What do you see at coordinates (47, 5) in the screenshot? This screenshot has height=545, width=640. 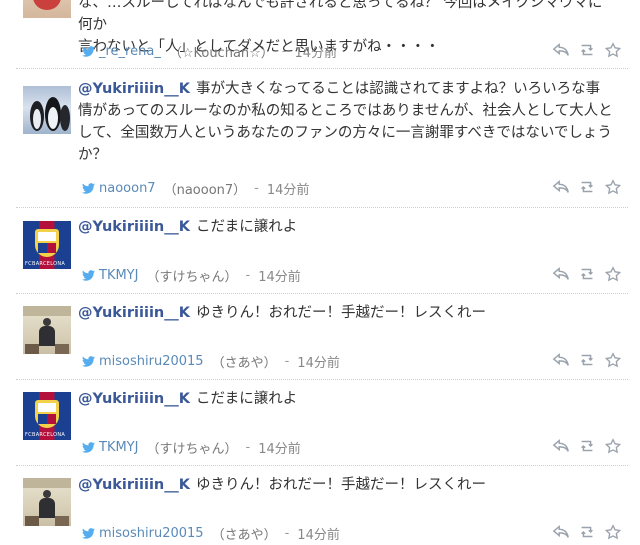 I see `avatar-face` at bounding box center [47, 5].